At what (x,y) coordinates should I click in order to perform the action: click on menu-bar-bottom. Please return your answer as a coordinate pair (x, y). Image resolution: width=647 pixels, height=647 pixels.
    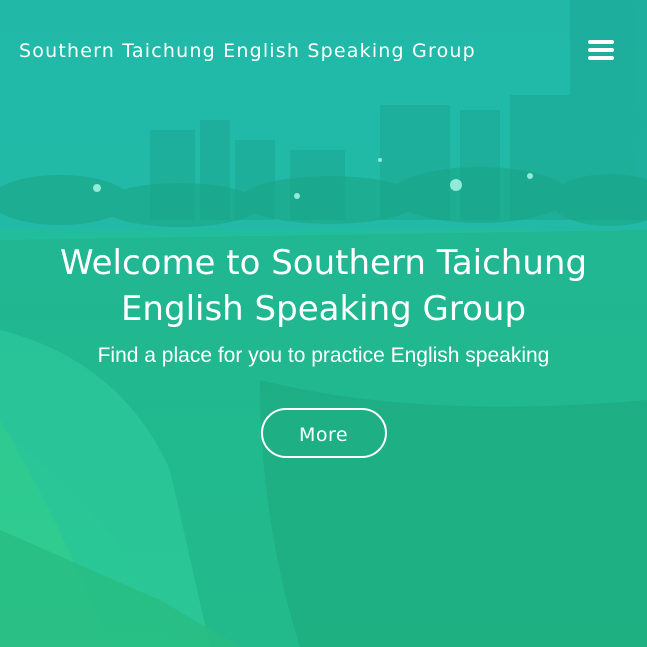
    Looking at the image, I should click on (601, 58).